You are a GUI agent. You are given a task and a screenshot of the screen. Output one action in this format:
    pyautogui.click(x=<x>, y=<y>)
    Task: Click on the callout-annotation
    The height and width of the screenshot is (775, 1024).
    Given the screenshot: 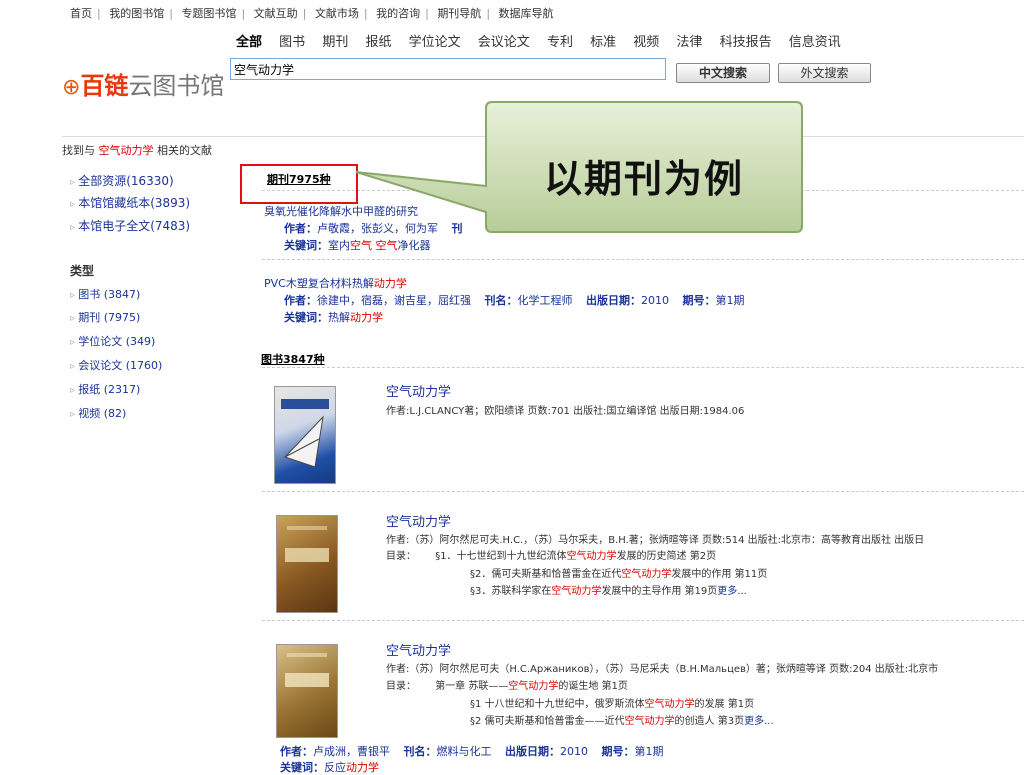 What is the action you would take?
    pyautogui.click(x=579, y=167)
    